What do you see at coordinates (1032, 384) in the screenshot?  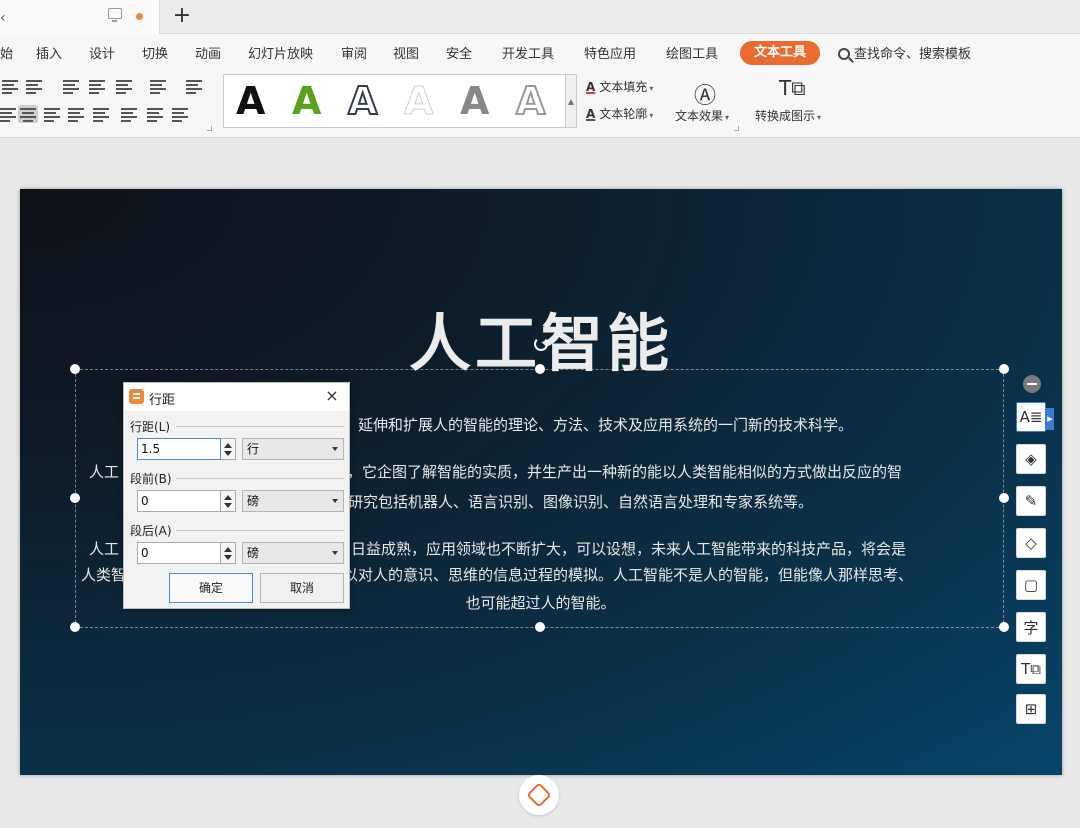 I see `collapse-toolbar-icon` at bounding box center [1032, 384].